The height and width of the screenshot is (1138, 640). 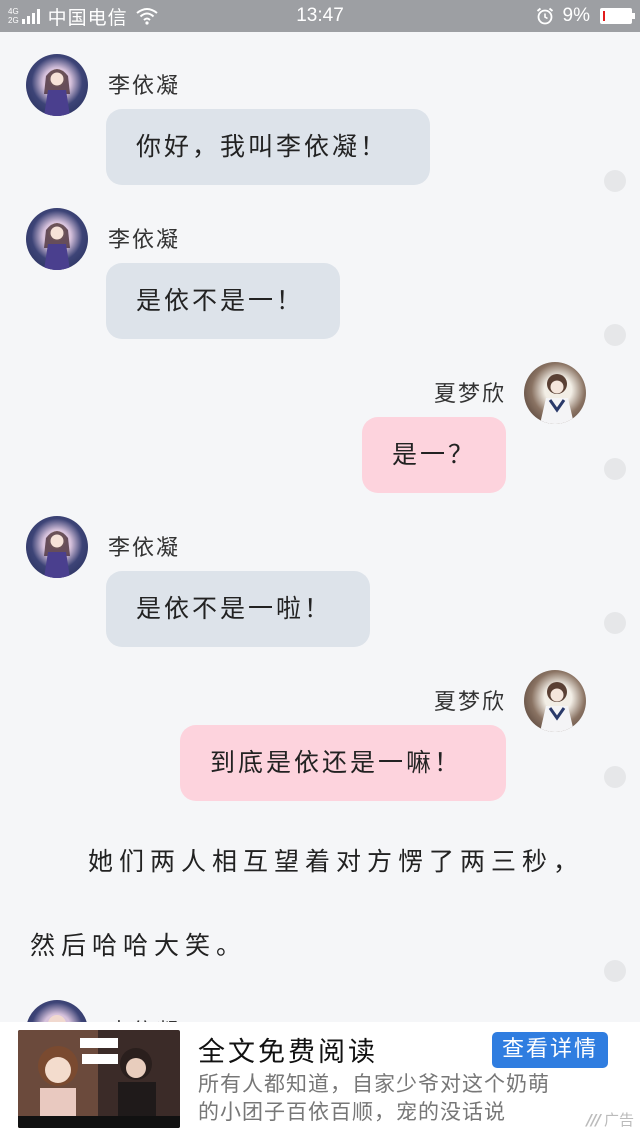 I want to click on ad-description-line: 的小团子百依百顺，宠的没话说, so click(x=352, y=1112).